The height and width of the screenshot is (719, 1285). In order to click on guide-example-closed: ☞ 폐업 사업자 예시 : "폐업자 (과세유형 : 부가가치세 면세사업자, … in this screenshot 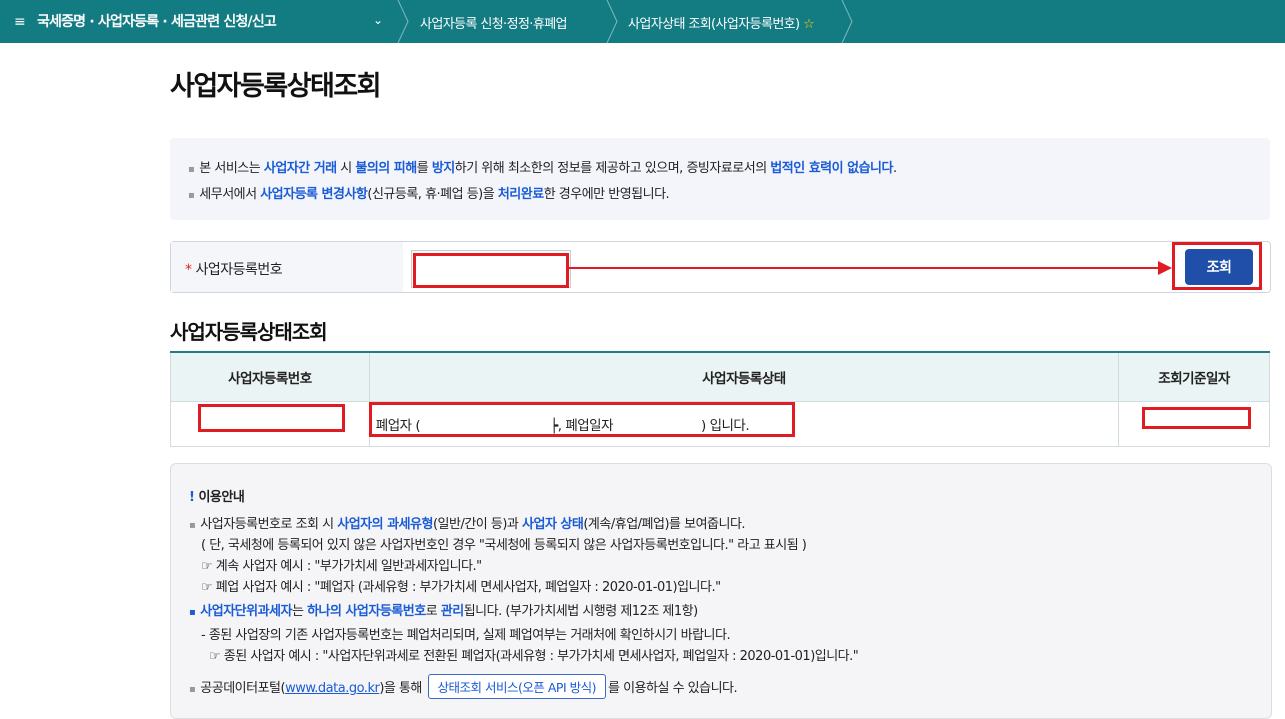, I will do `click(461, 587)`.